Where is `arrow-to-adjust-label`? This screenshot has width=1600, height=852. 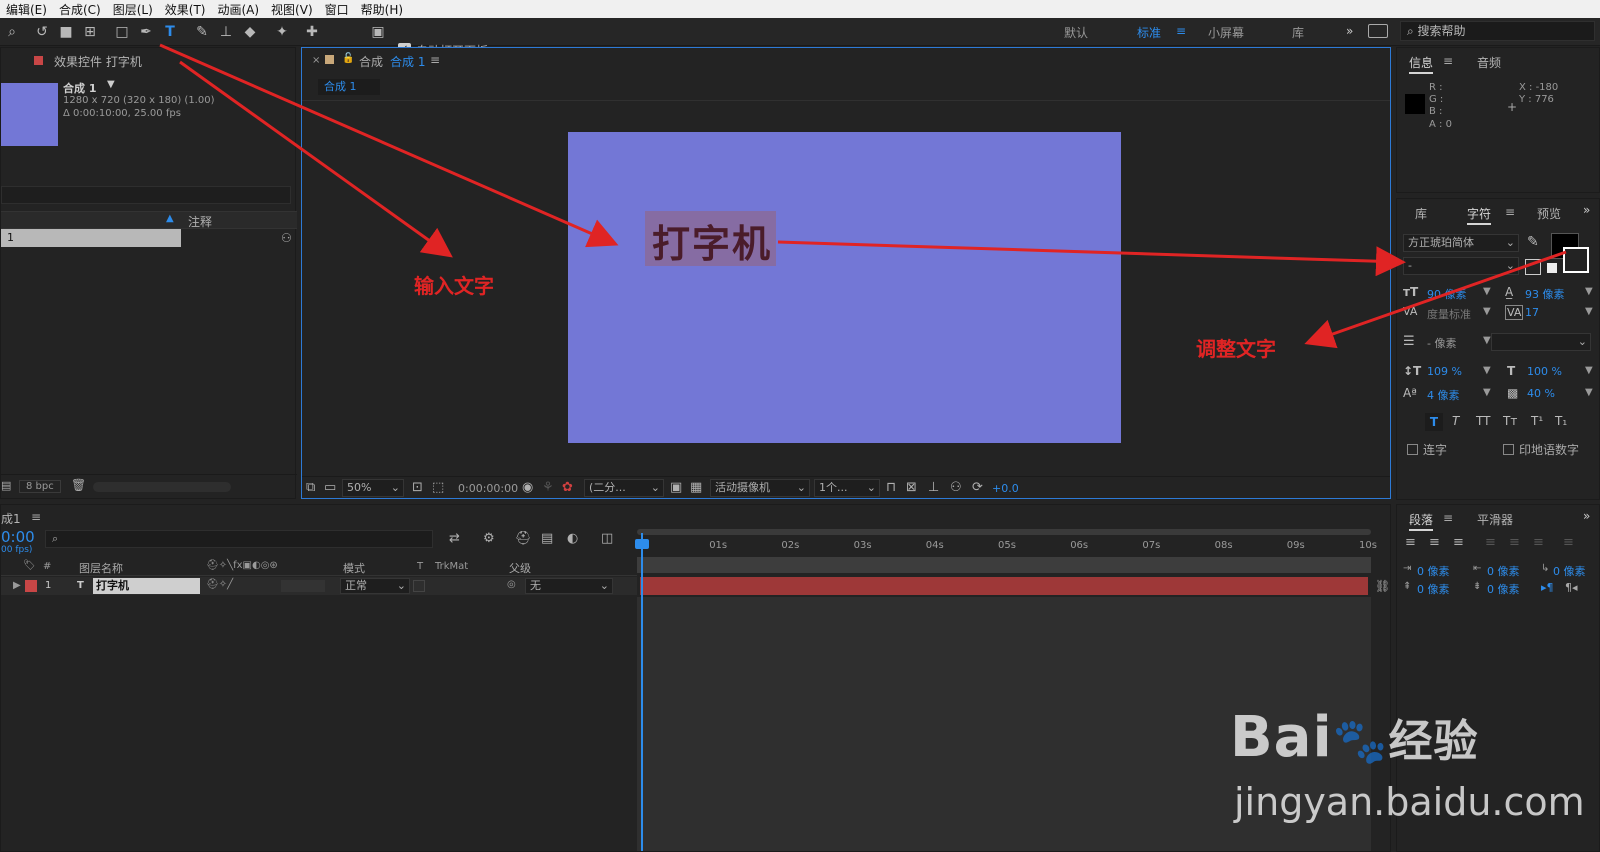 arrow-to-adjust-label is located at coordinates (1435, 299).